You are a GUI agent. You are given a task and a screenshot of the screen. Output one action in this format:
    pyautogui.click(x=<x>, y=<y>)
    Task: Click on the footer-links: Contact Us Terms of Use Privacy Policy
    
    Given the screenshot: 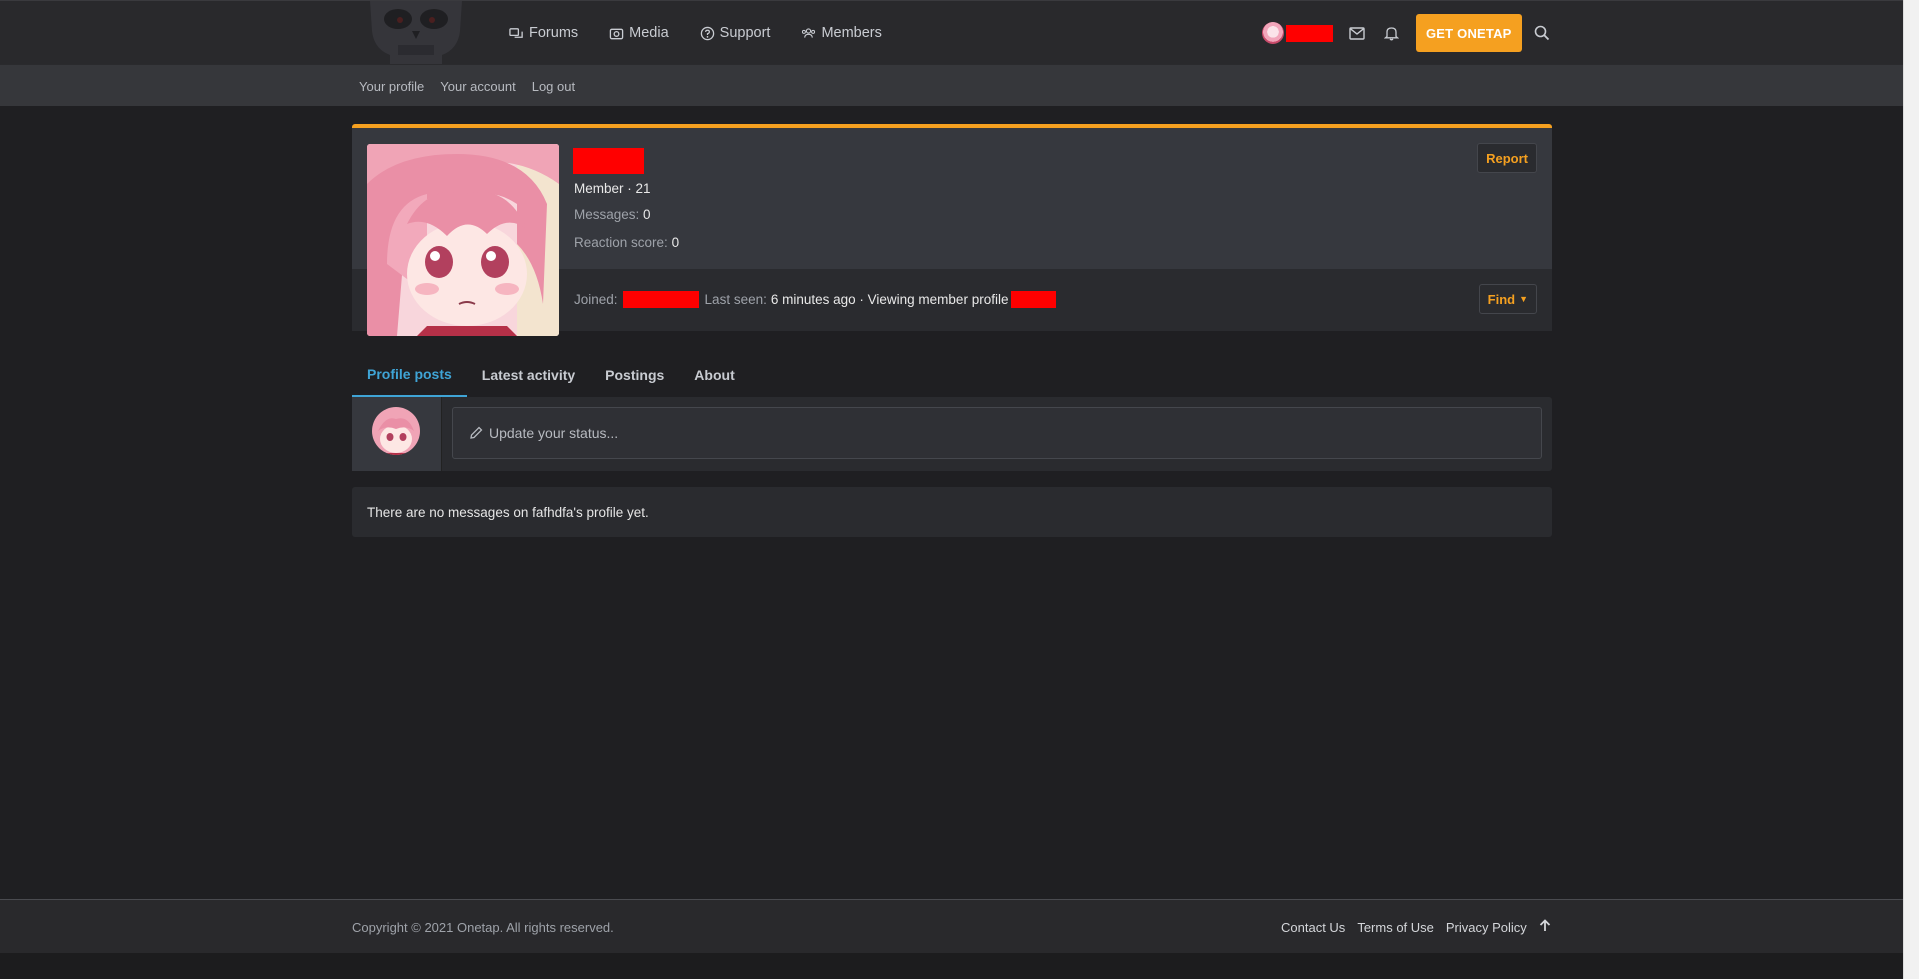 What is the action you would take?
    pyautogui.click(x=1416, y=927)
    